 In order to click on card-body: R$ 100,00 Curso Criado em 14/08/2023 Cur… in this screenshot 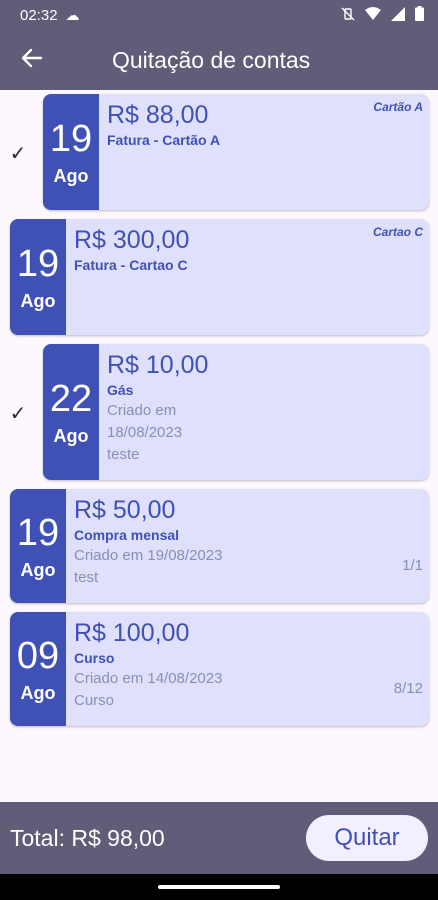, I will do `click(248, 670)`.